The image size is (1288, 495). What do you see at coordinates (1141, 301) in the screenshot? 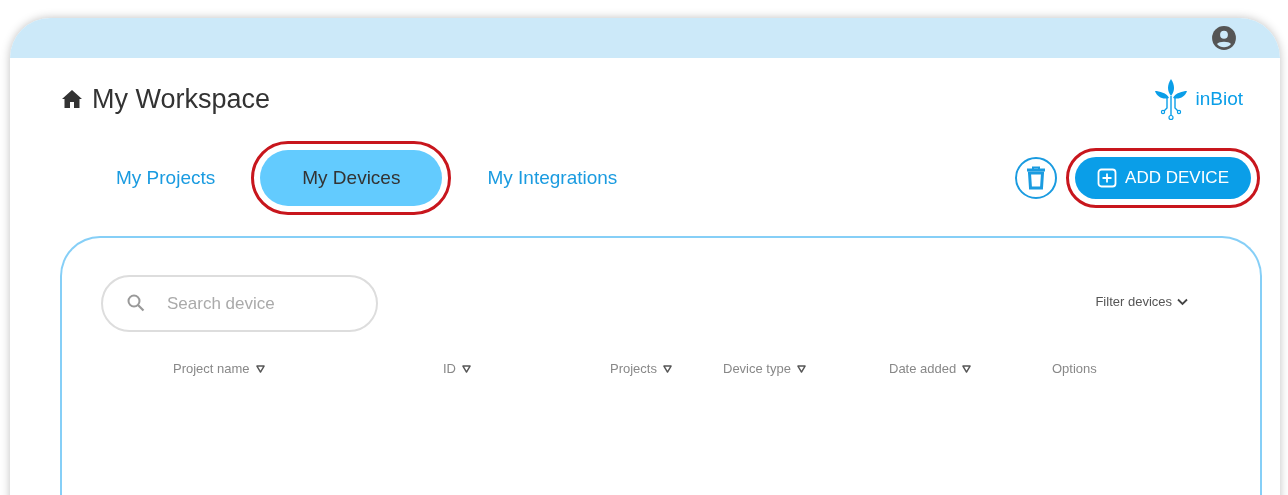
I see `filter-dropdown: Filter devices` at bounding box center [1141, 301].